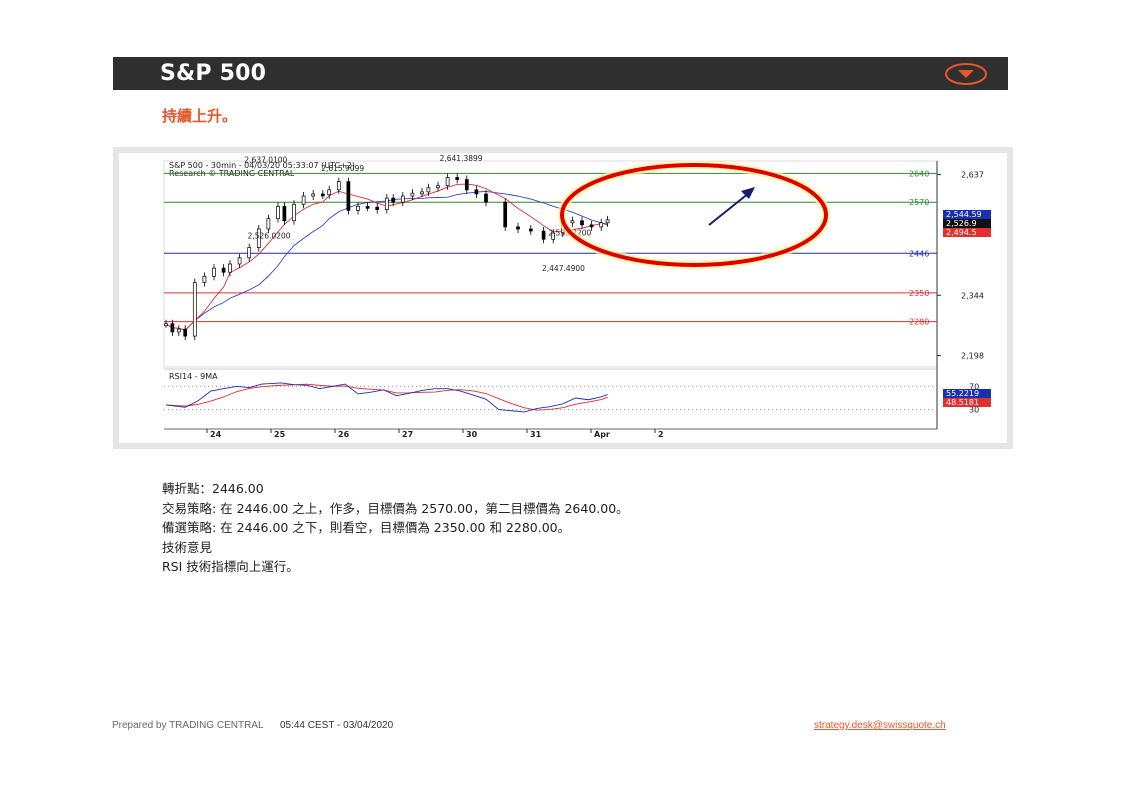  What do you see at coordinates (472, 434) in the screenshot?
I see `x-tick-label: 30` at bounding box center [472, 434].